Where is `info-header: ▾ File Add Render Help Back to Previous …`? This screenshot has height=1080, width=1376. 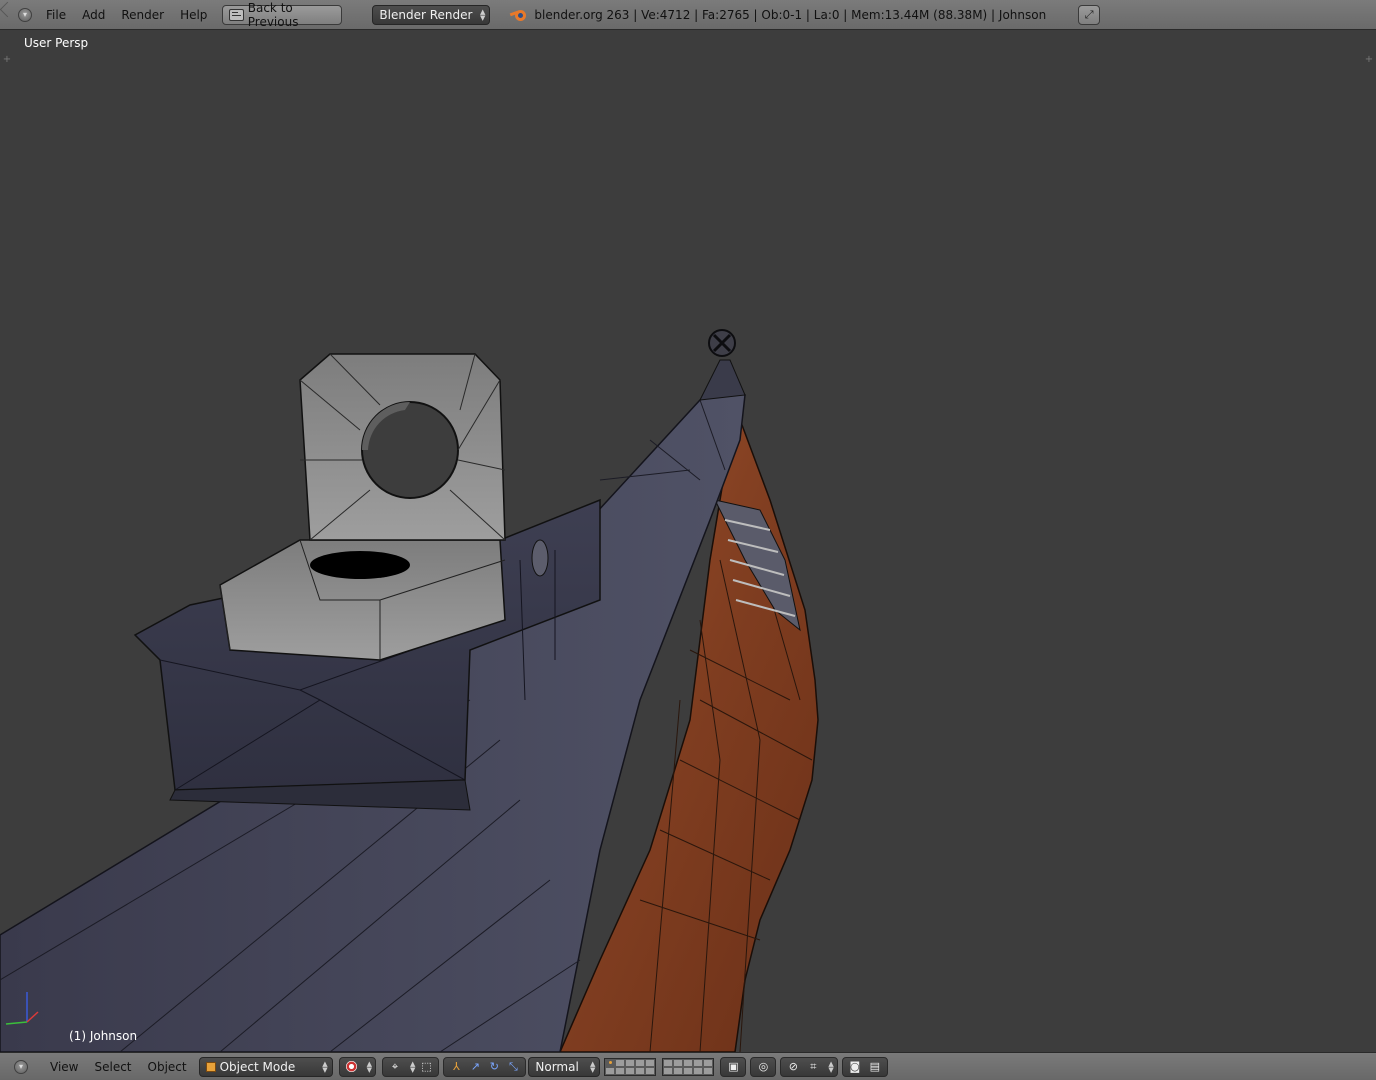 info-header: ▾ File Add Render Help Back to Previous … is located at coordinates (688, 15).